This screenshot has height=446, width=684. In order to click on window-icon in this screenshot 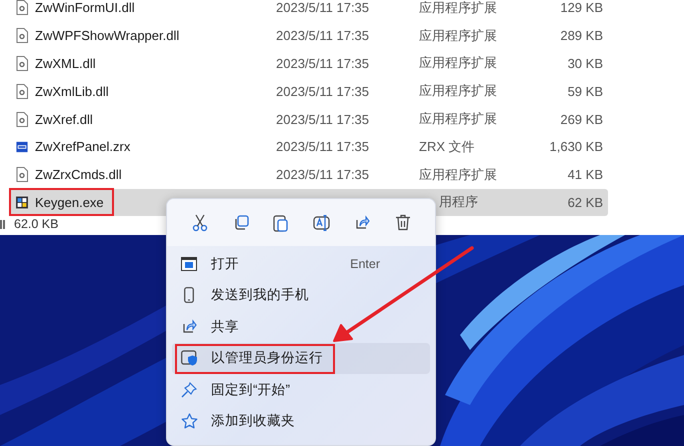, I will do `click(189, 263)`.